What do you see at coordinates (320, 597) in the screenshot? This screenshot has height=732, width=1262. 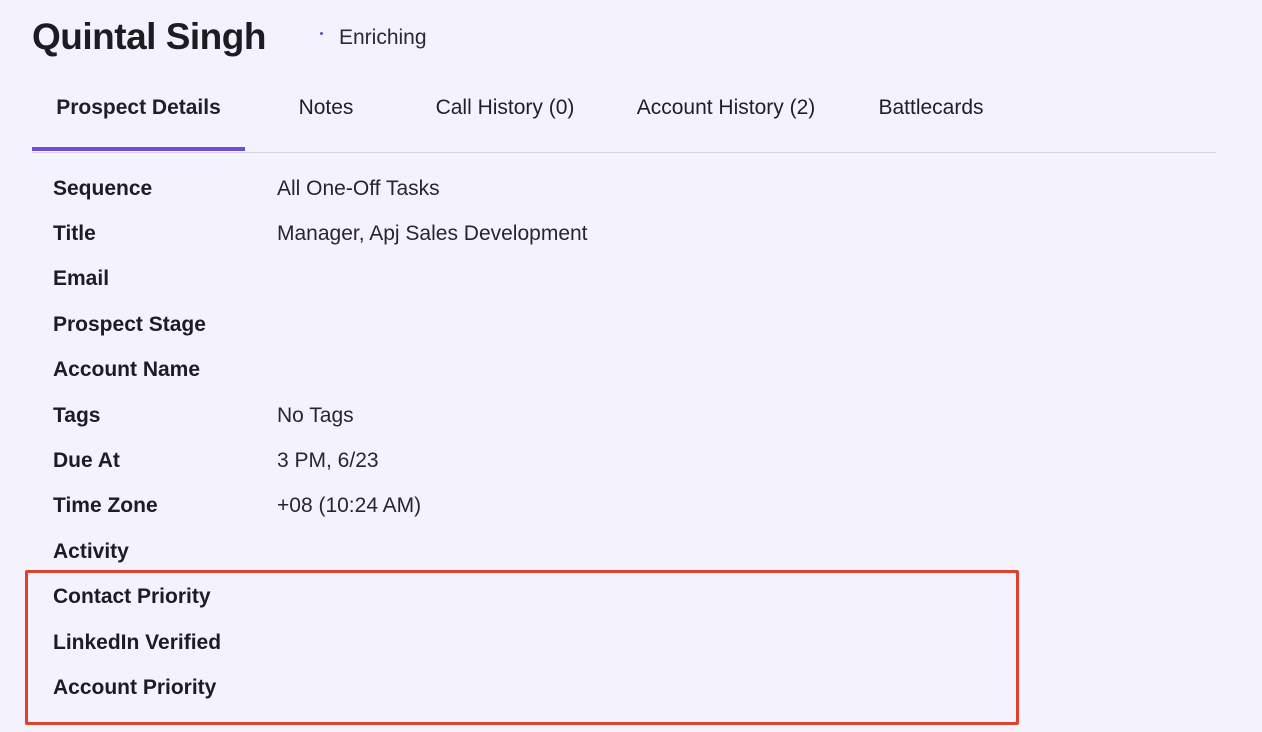 I see `detail-row-contact-priority: Contact Priority` at bounding box center [320, 597].